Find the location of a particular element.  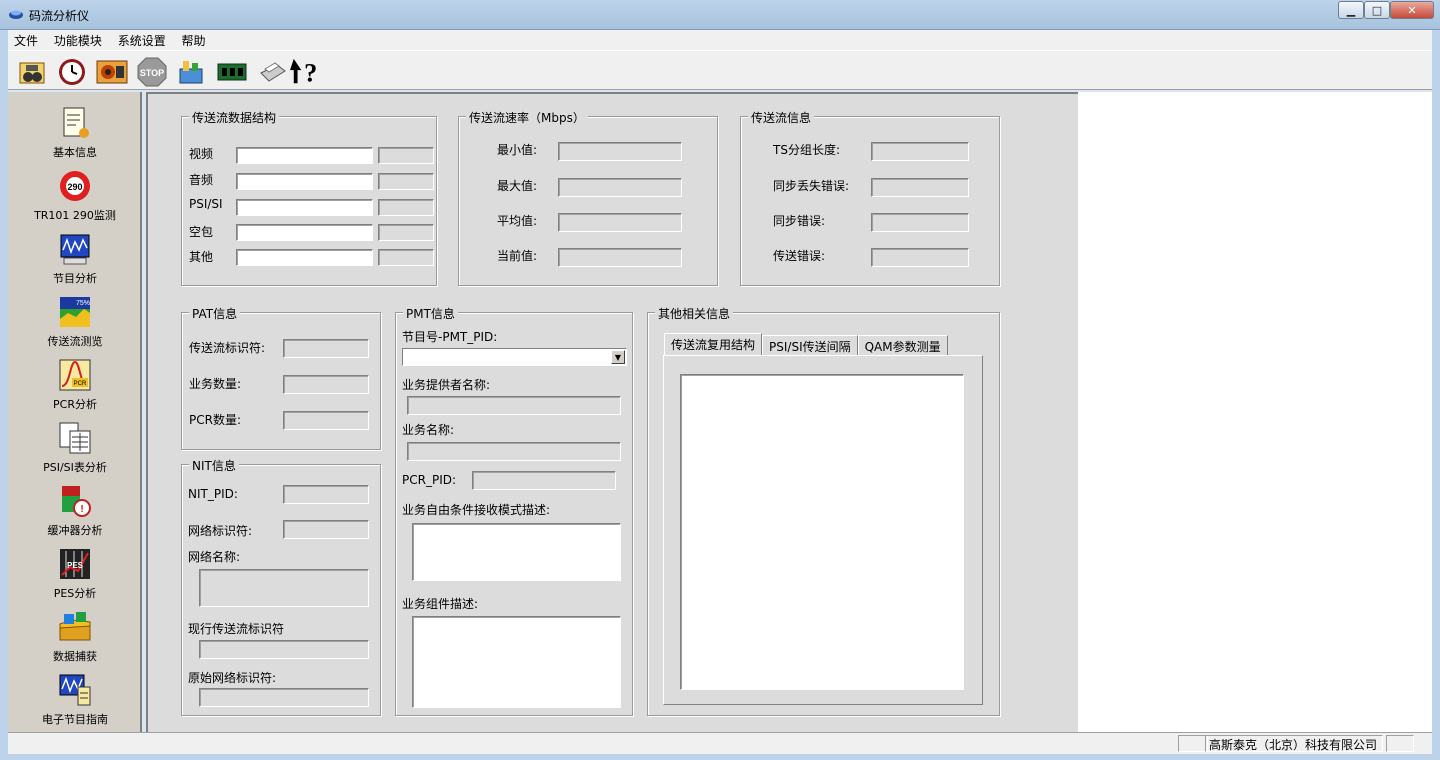

tab-mux-structure: 传送流复用结构 is located at coordinates (713, 344).